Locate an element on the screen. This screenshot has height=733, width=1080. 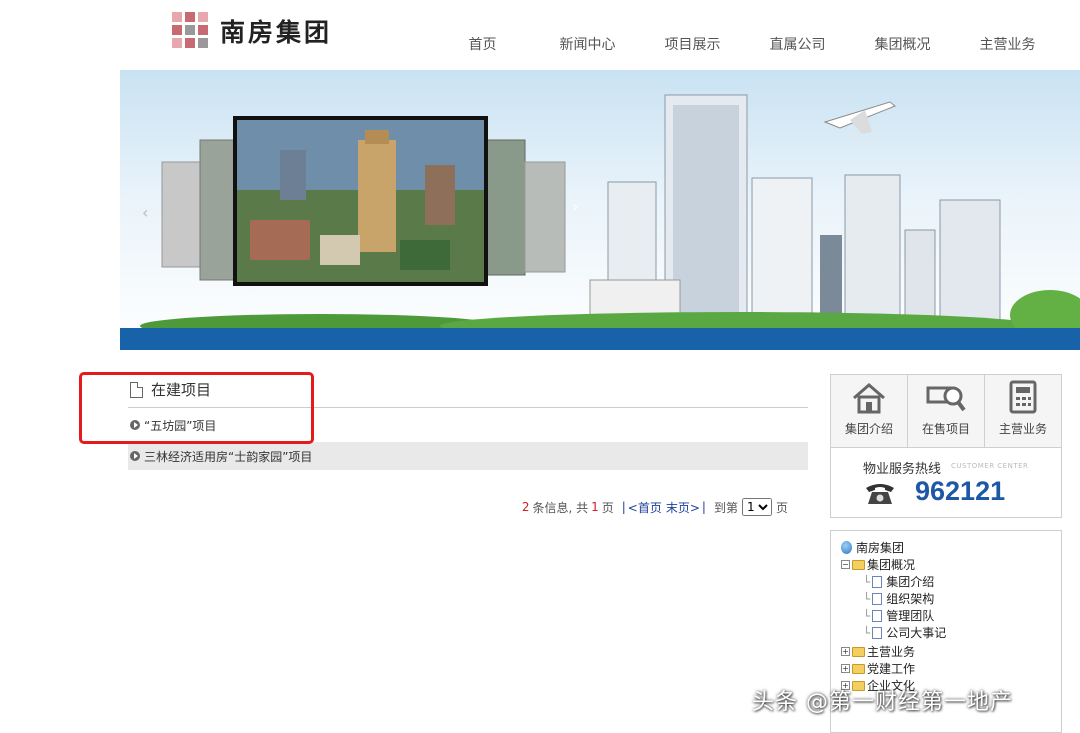
quick-link-label: 主营业务 is located at coordinates (1022, 429).